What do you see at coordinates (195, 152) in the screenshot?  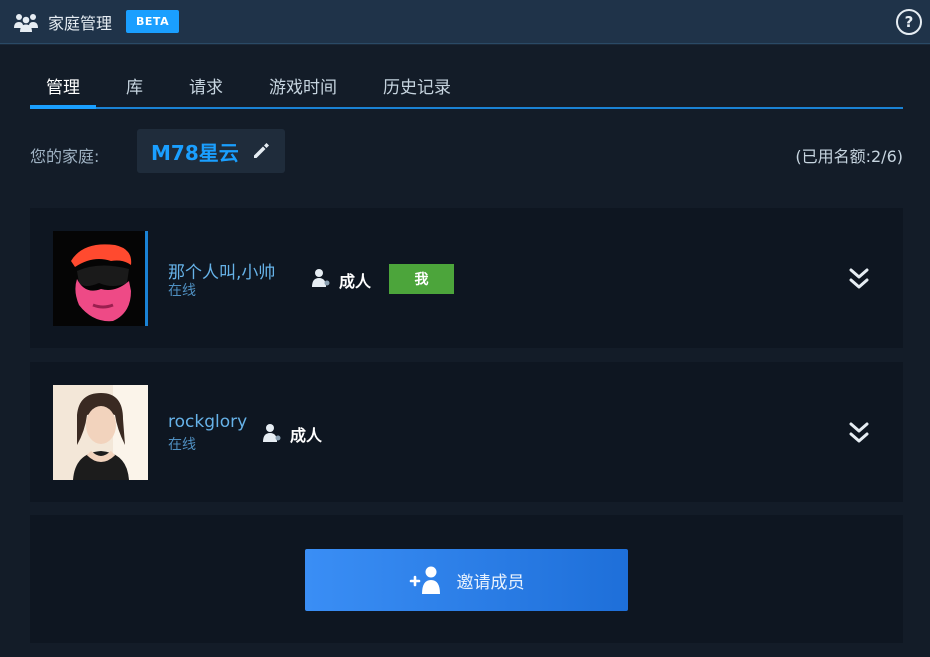 I see `family-name: M78星云` at bounding box center [195, 152].